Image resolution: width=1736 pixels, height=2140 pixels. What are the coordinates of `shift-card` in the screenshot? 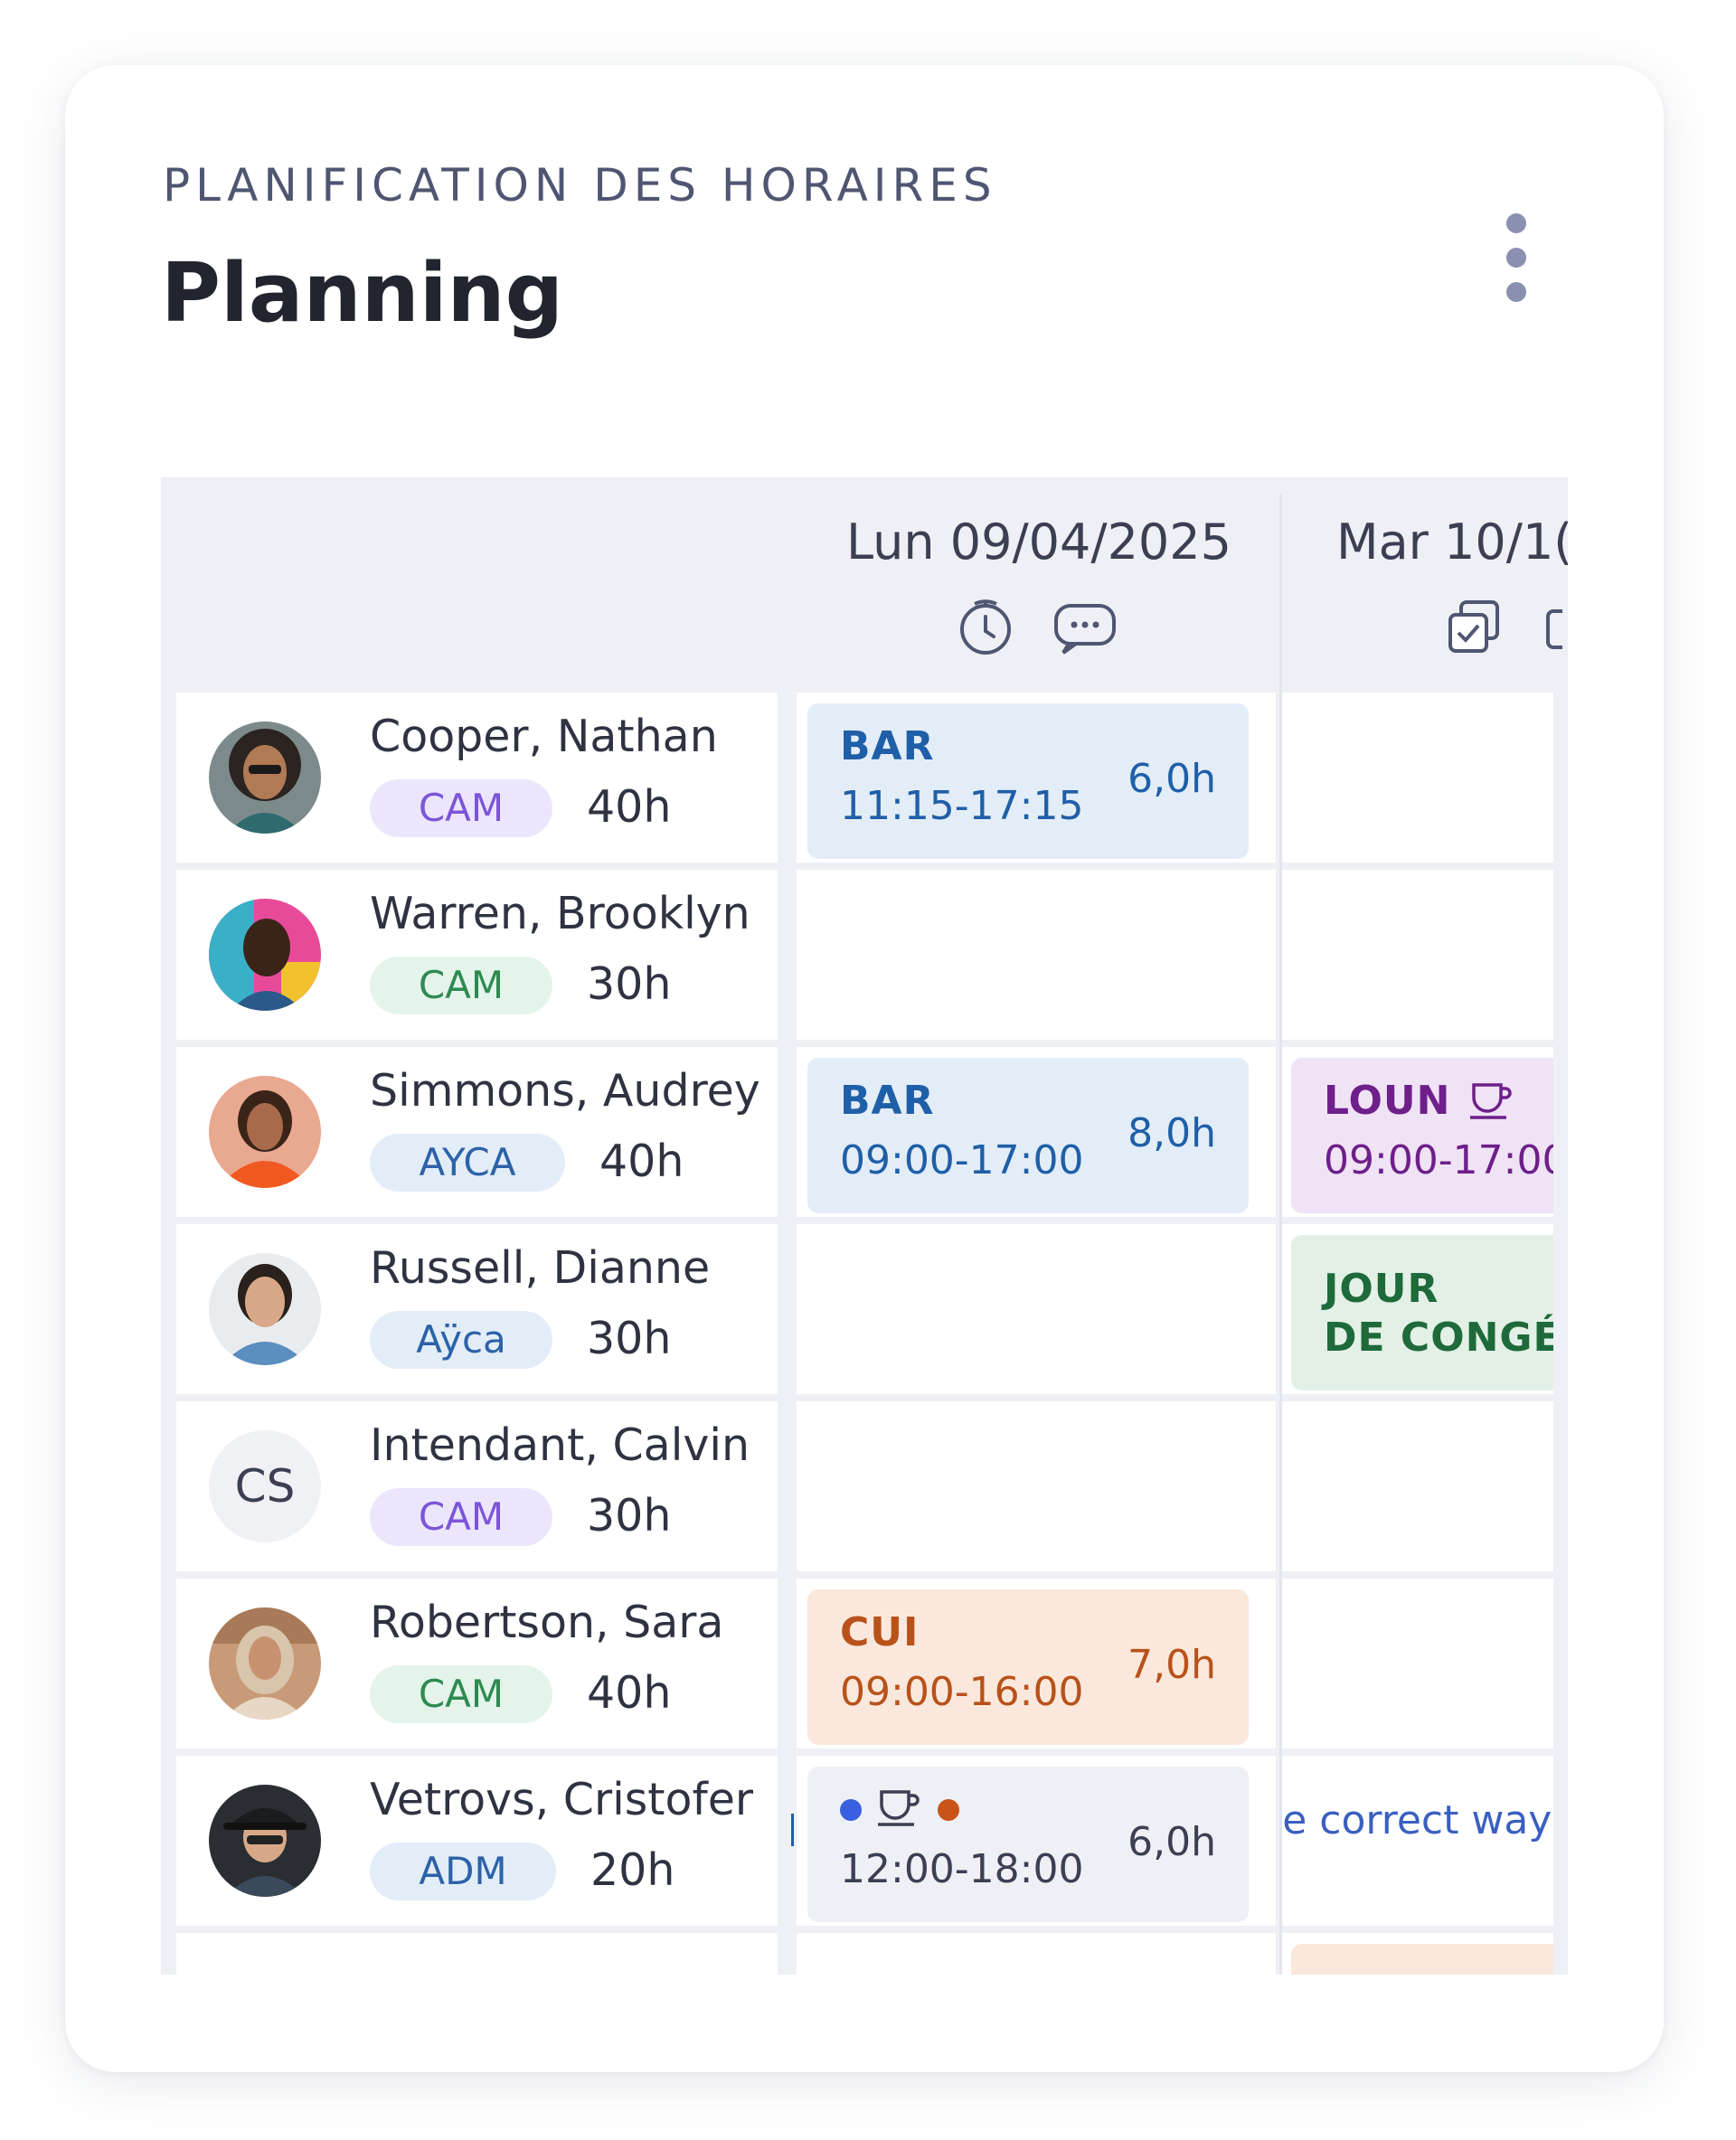 It's located at (1422, 1959).